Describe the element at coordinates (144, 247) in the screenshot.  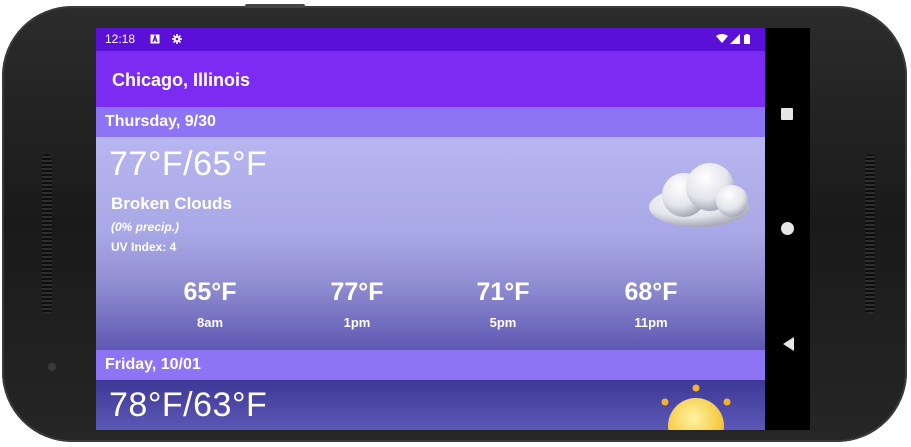
I see `uv-index-text: UV Index: 4` at that location.